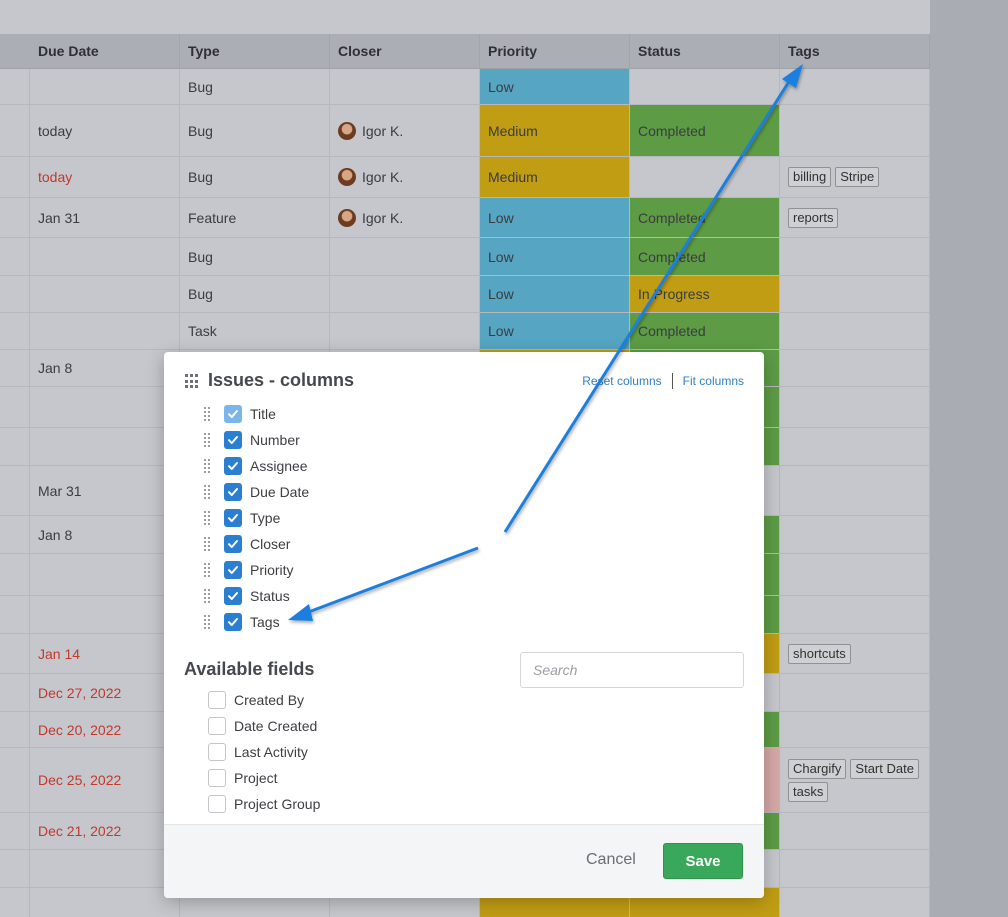 This screenshot has height=917, width=1008. What do you see at coordinates (105, 490) in the screenshot?
I see `due-date-cell: Mar 31` at bounding box center [105, 490].